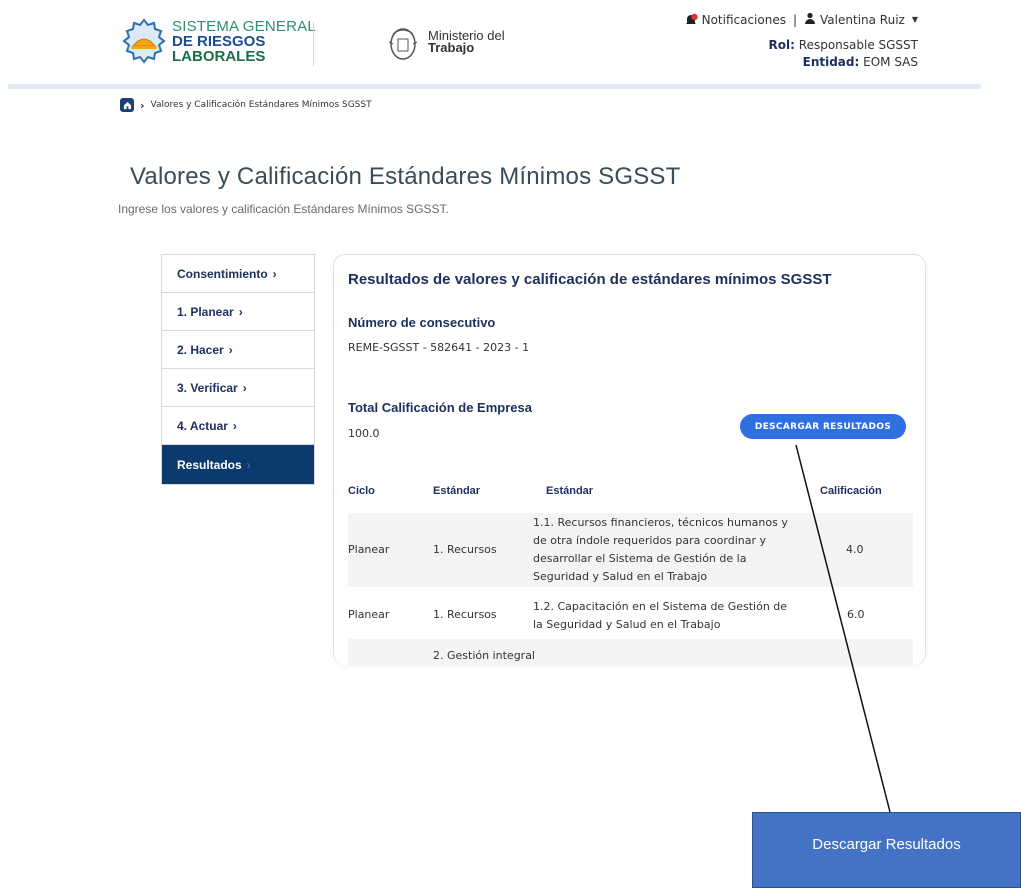  What do you see at coordinates (855, 549) in the screenshot?
I see `cell-calificacion: 4.0` at bounding box center [855, 549].